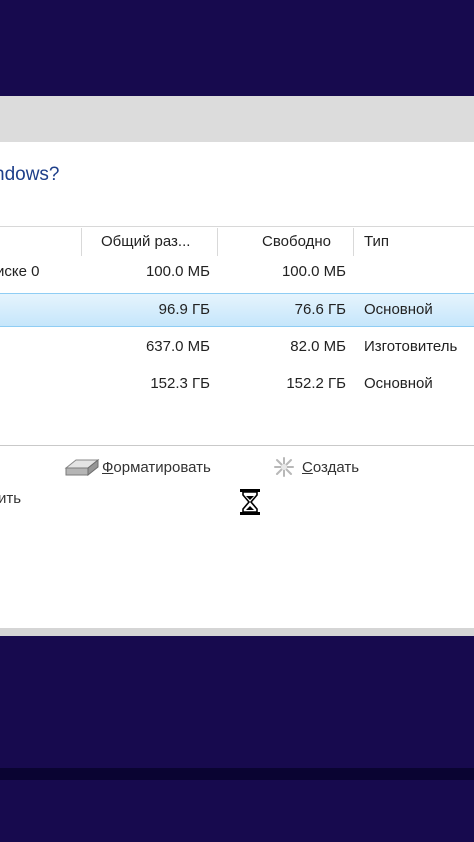  I want to click on partition-free-space: 76.6 ГБ, so click(320, 309).